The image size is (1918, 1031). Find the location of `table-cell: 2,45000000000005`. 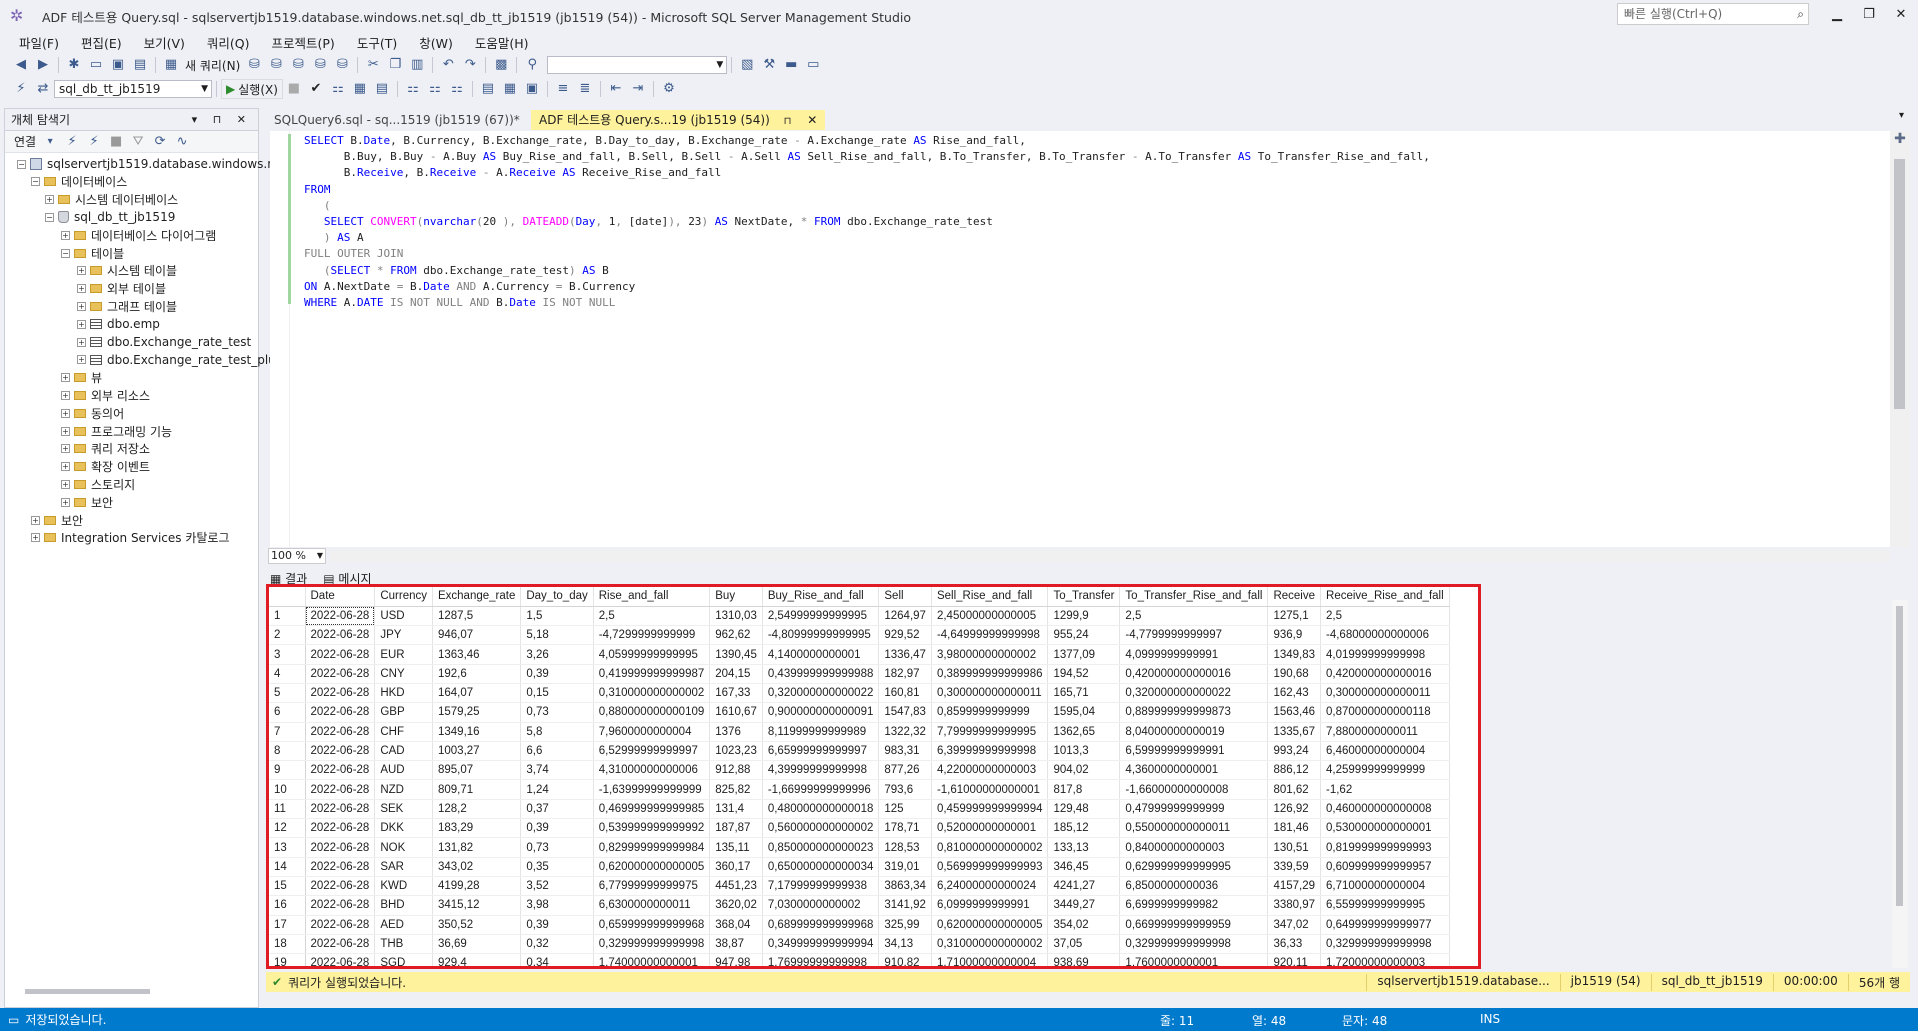

table-cell: 2,45000000000005 is located at coordinates (990, 616).